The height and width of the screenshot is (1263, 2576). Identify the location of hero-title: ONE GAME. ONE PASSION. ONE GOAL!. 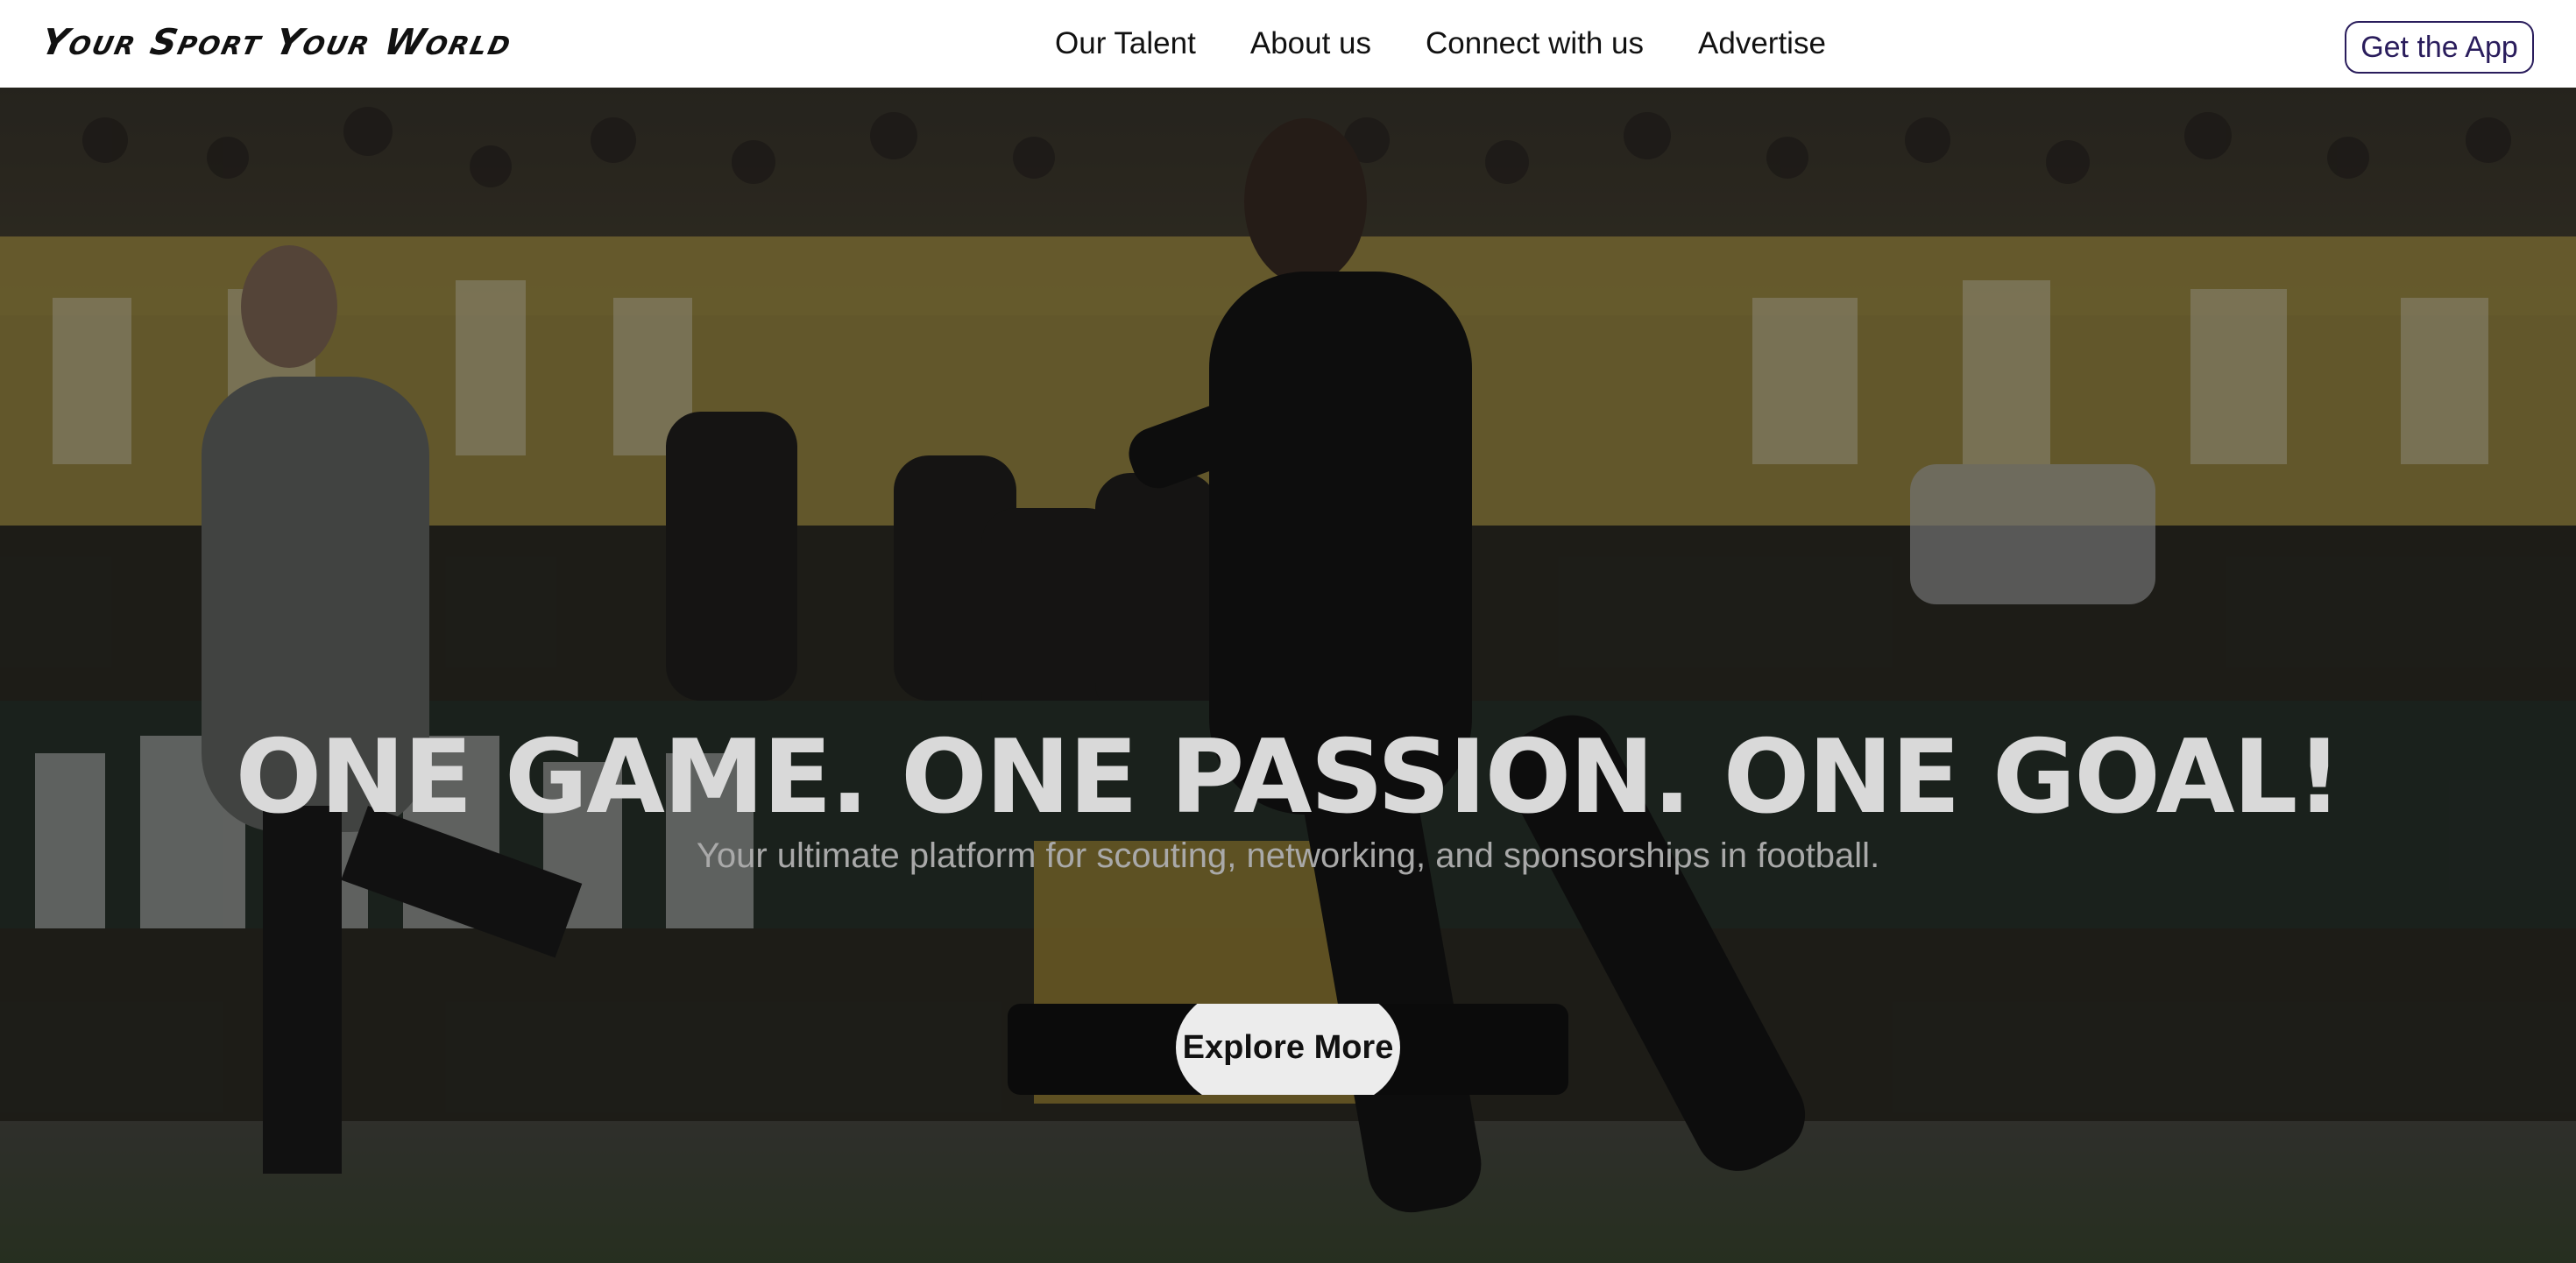
(1289, 777).